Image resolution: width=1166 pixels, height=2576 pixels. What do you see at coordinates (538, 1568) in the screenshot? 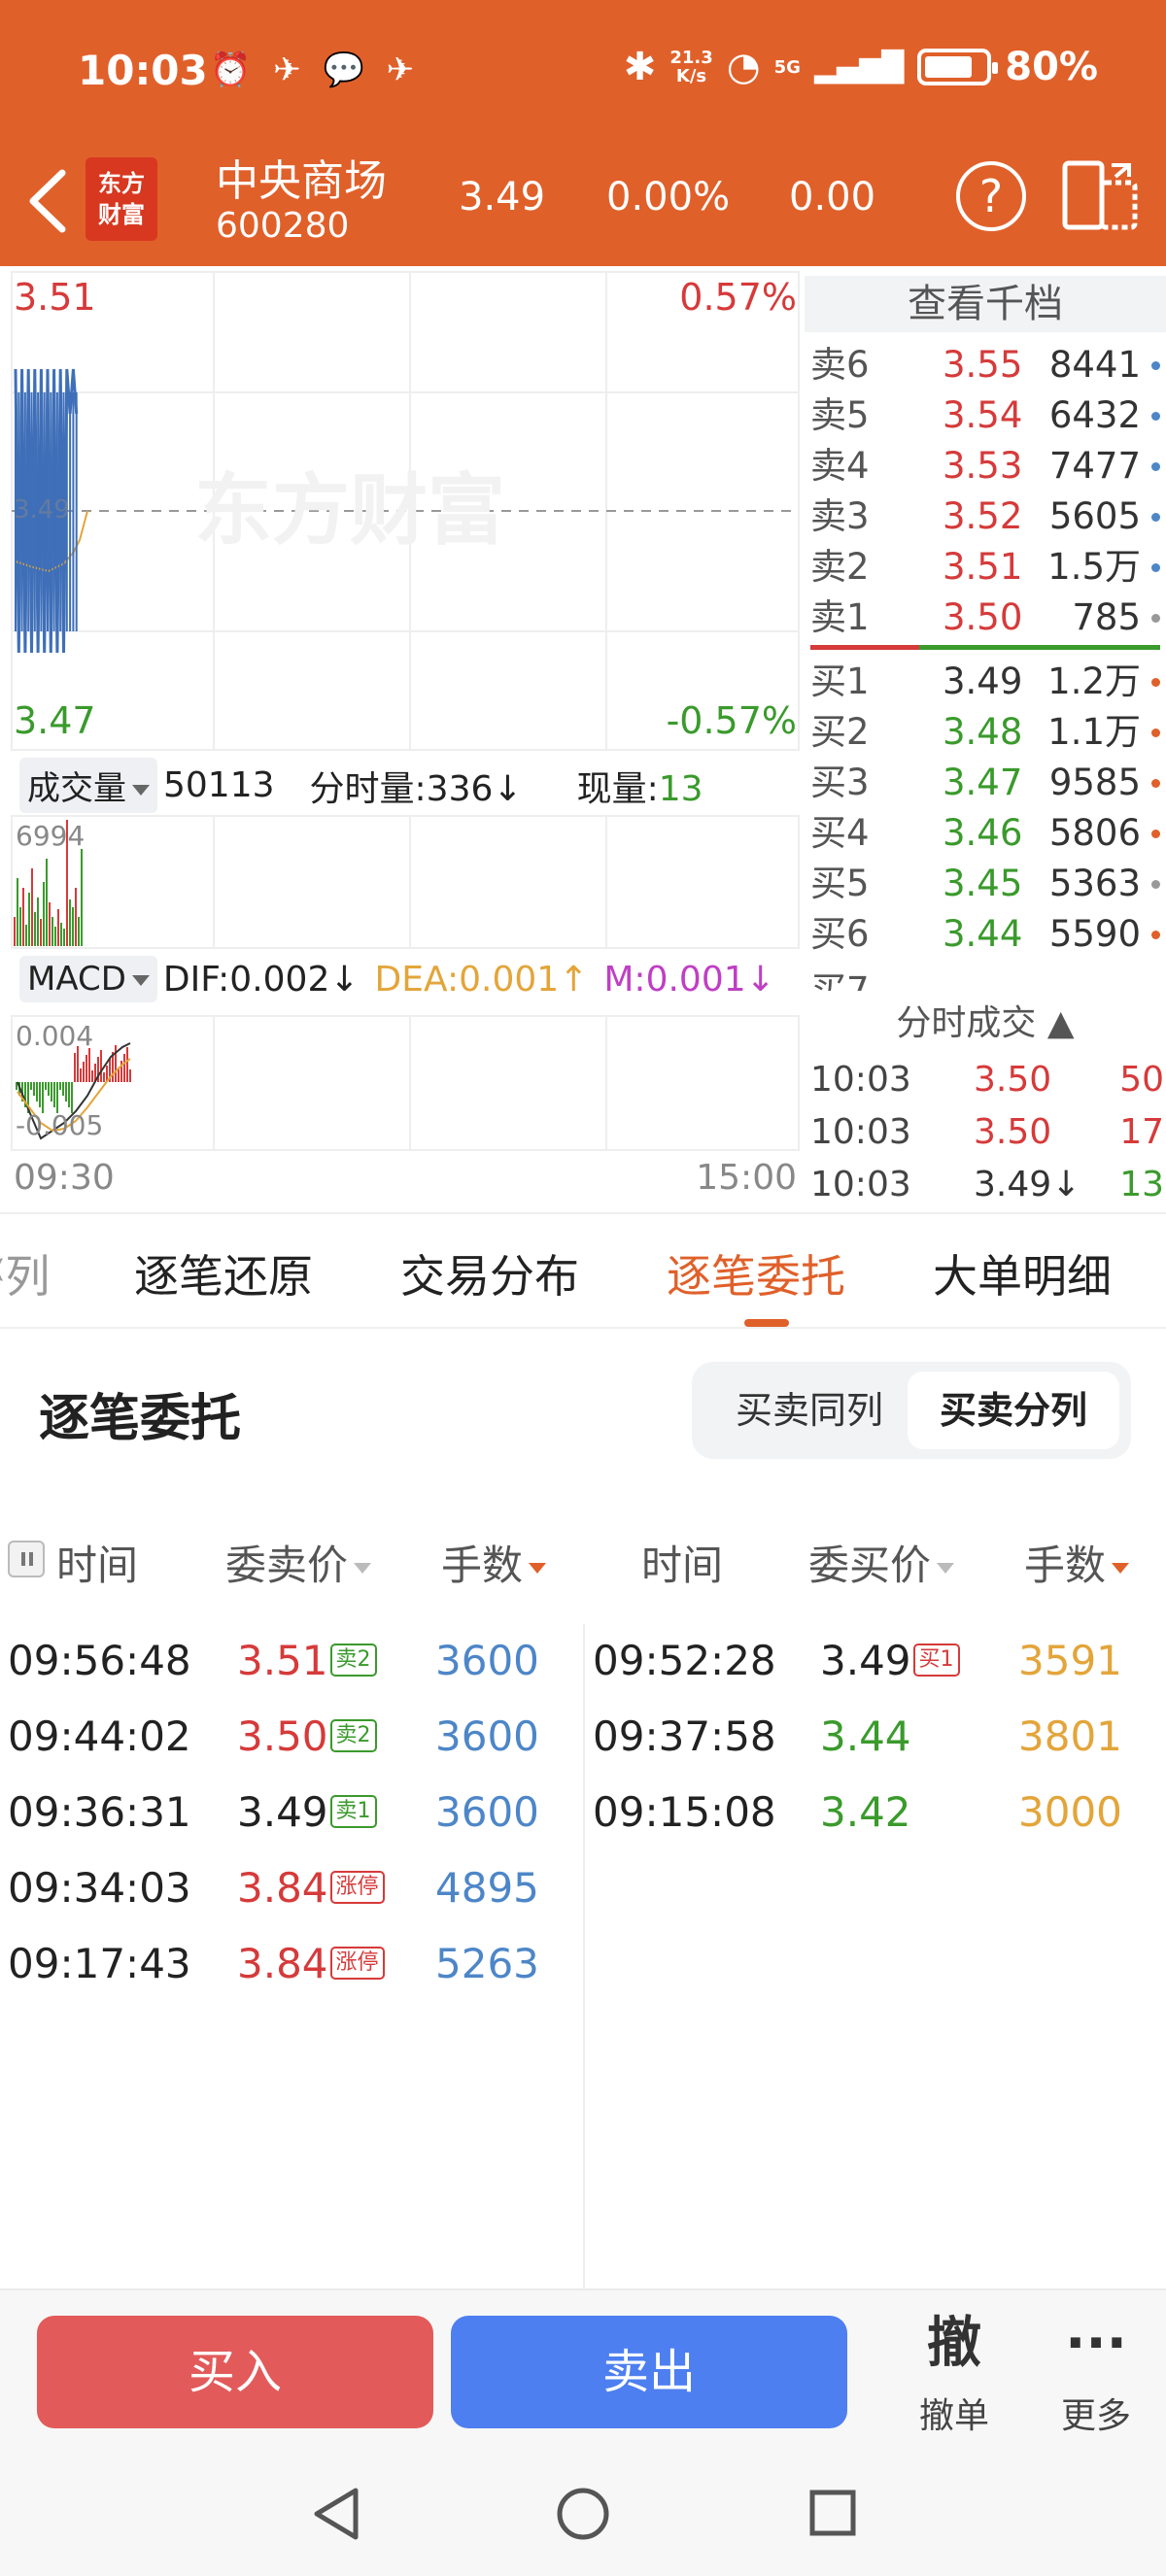
I see `sort-icon` at bounding box center [538, 1568].